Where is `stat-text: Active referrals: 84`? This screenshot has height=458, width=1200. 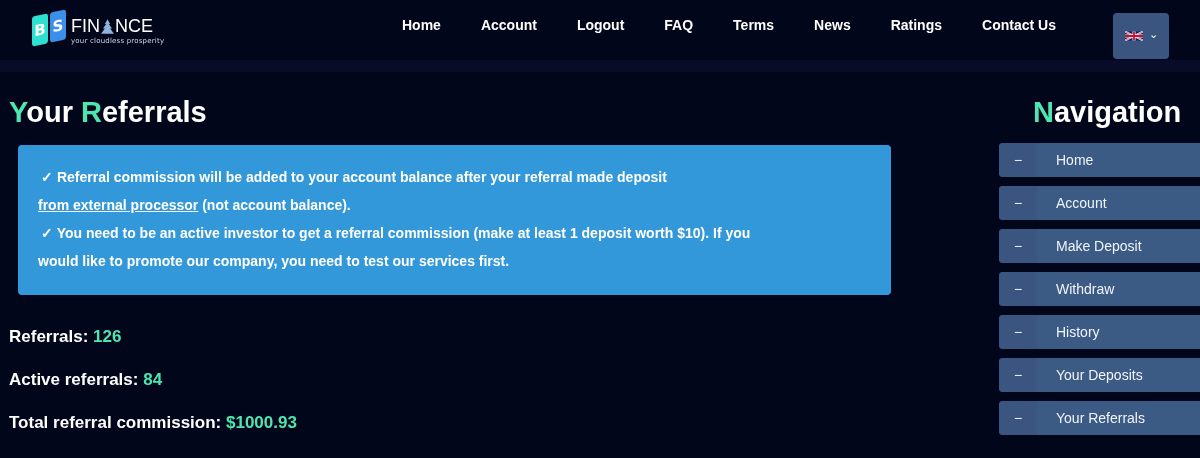 stat-text: Active referrals: 84 is located at coordinates (86, 380).